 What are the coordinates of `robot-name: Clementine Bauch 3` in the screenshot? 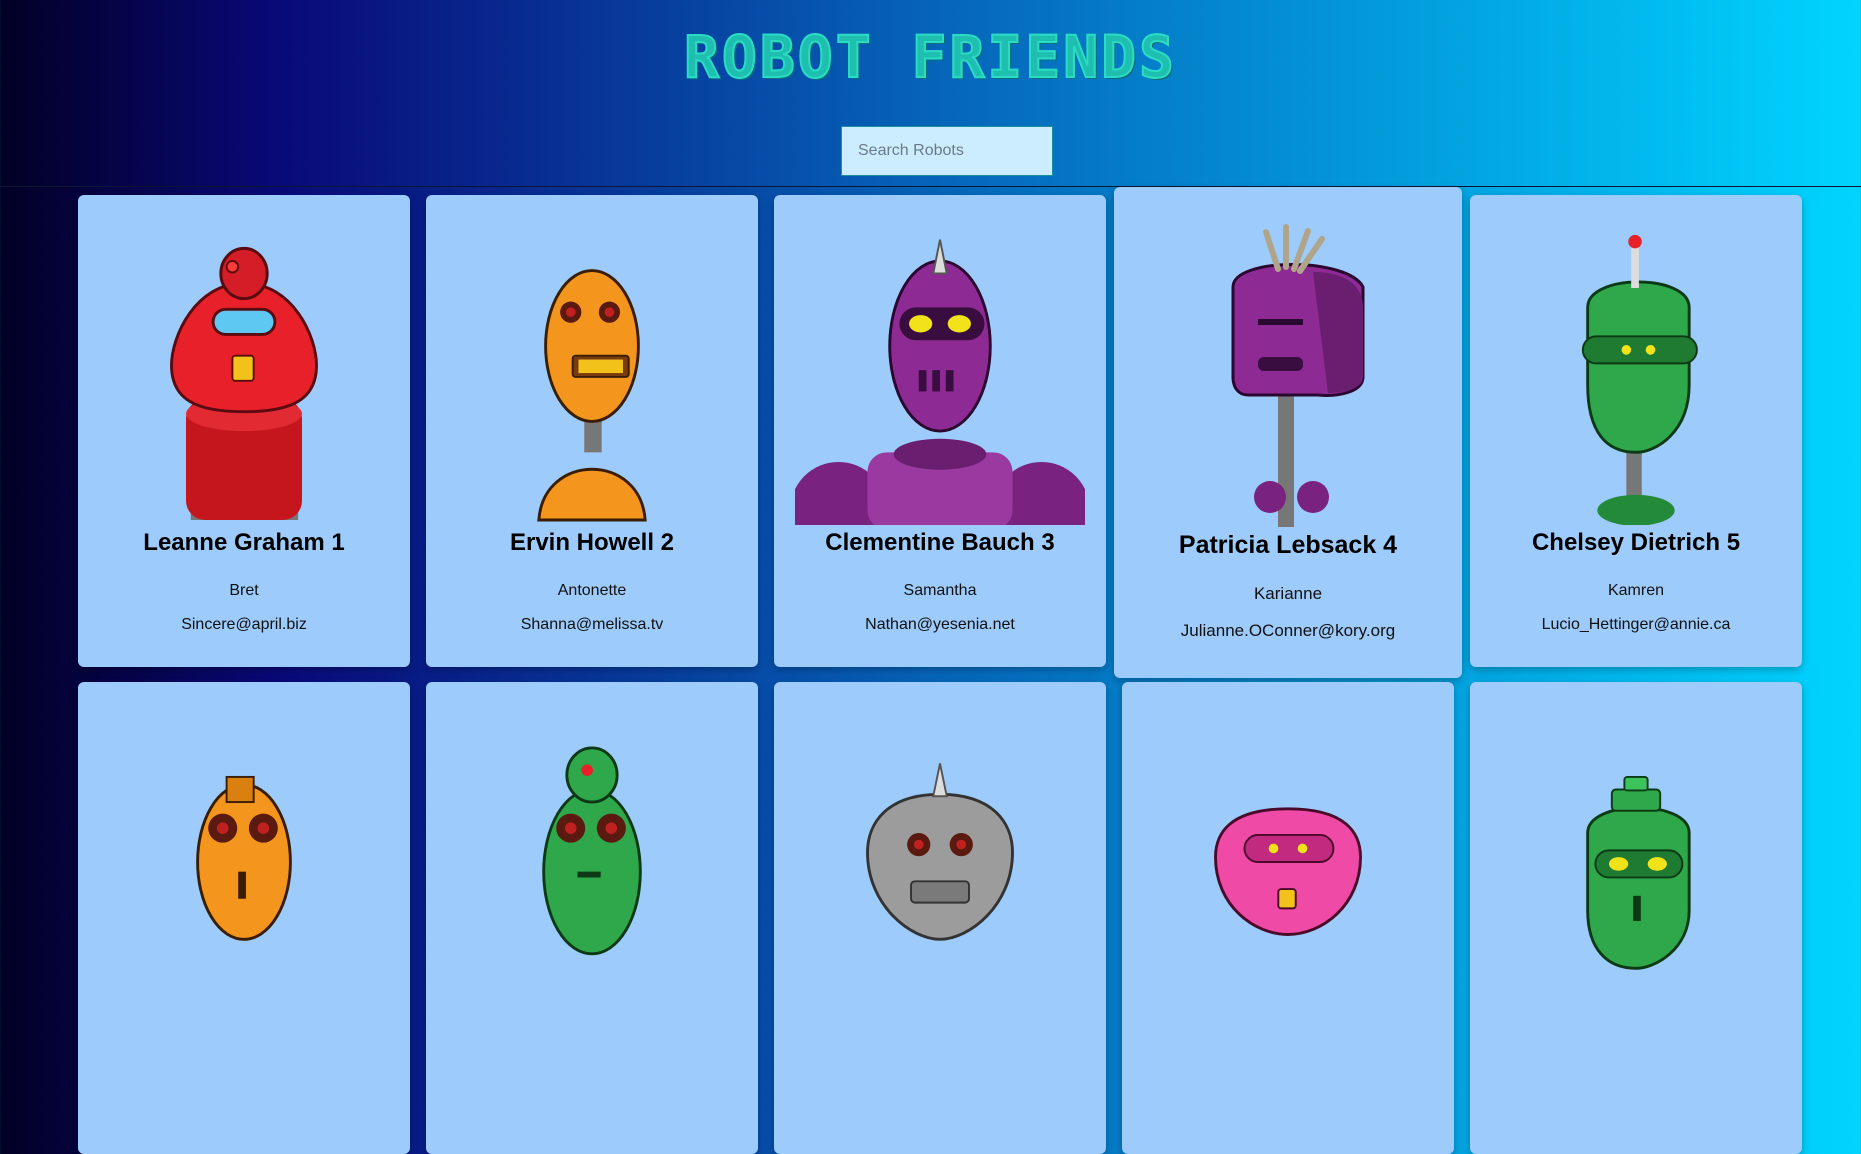 It's located at (940, 542).